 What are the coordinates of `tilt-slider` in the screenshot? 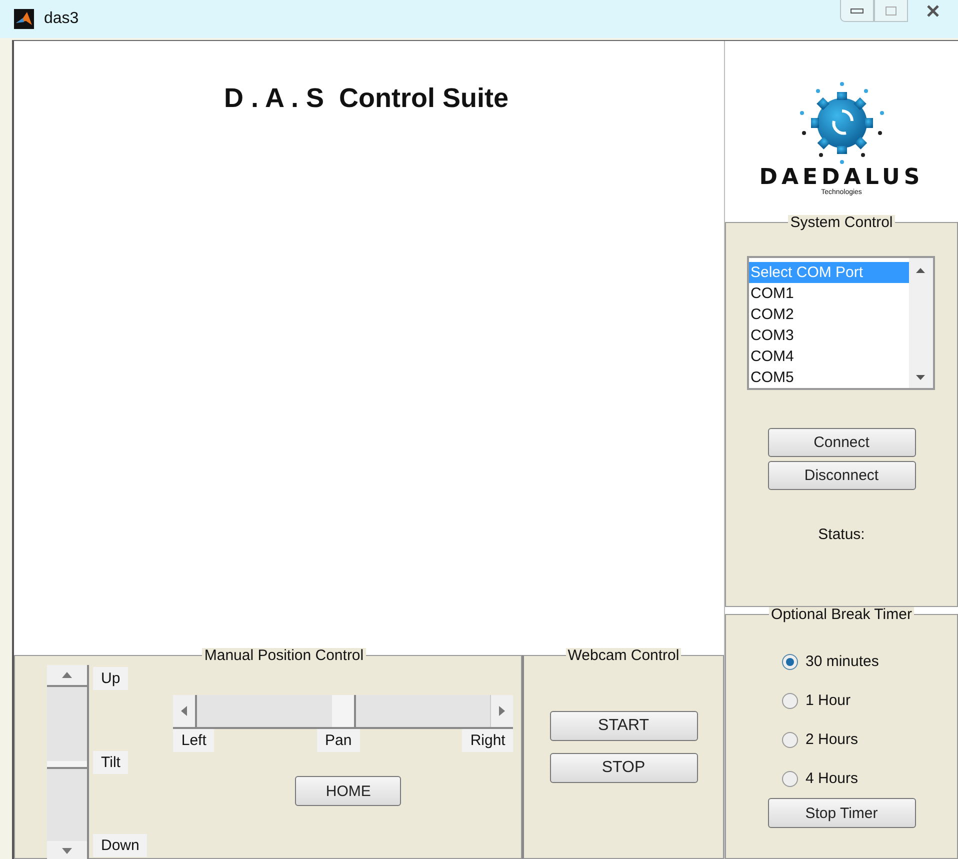 It's located at (68, 762).